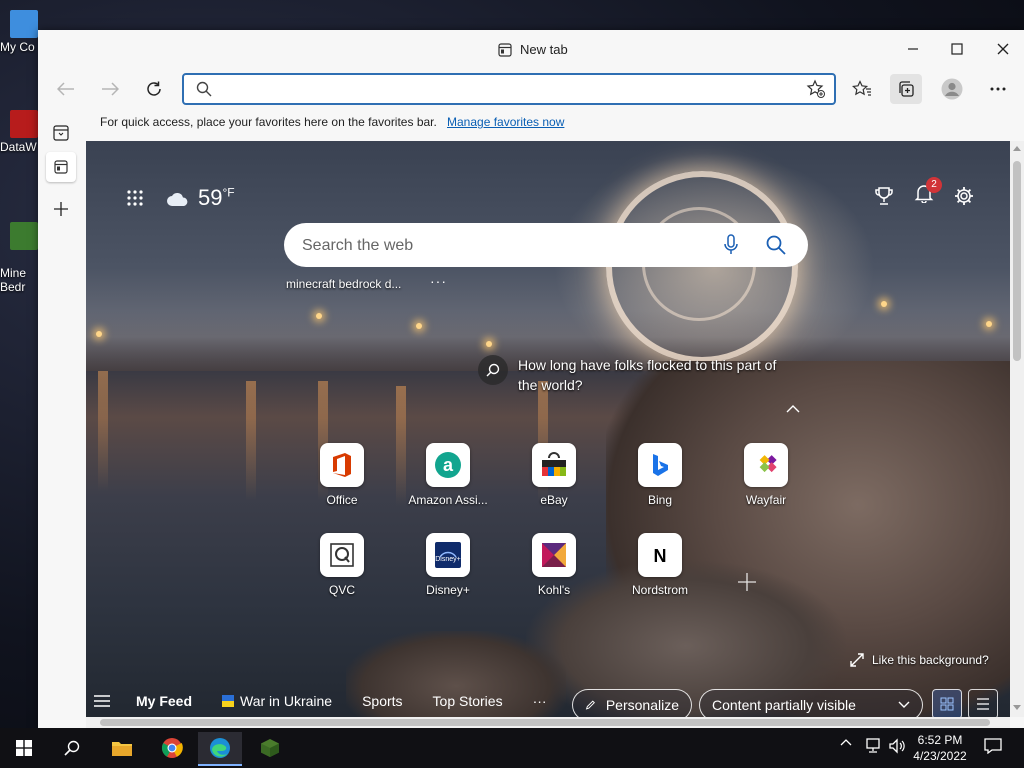 This screenshot has height=768, width=1024. Describe the element at coordinates (766, 500) in the screenshot. I see `quick-link-label: Wayfair` at that location.